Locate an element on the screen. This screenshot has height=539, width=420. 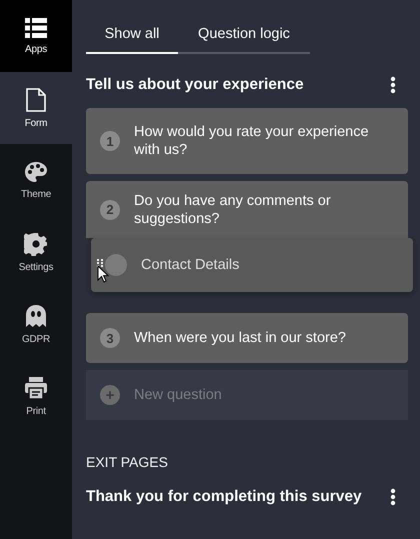
question-number: 2 is located at coordinates (110, 210).